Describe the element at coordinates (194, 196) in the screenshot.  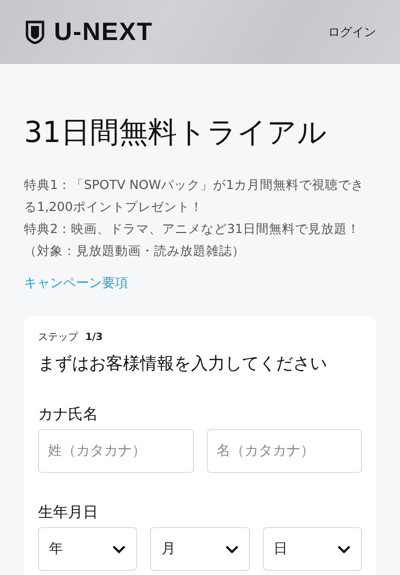
I see `benefit-text: 特典1：「SPOTV NOWパック」が1カ月間無料で視聴できる1,200ポイントプレゼント！` at that location.